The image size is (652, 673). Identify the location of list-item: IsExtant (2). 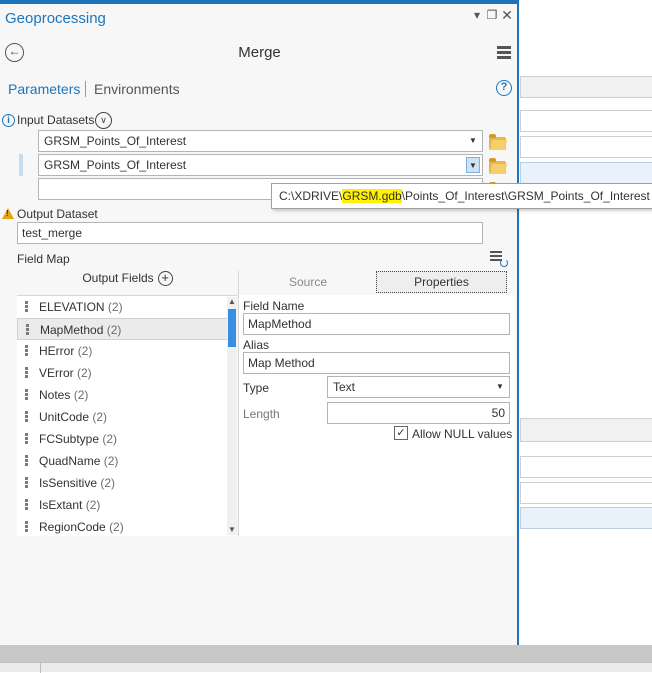
(127, 505).